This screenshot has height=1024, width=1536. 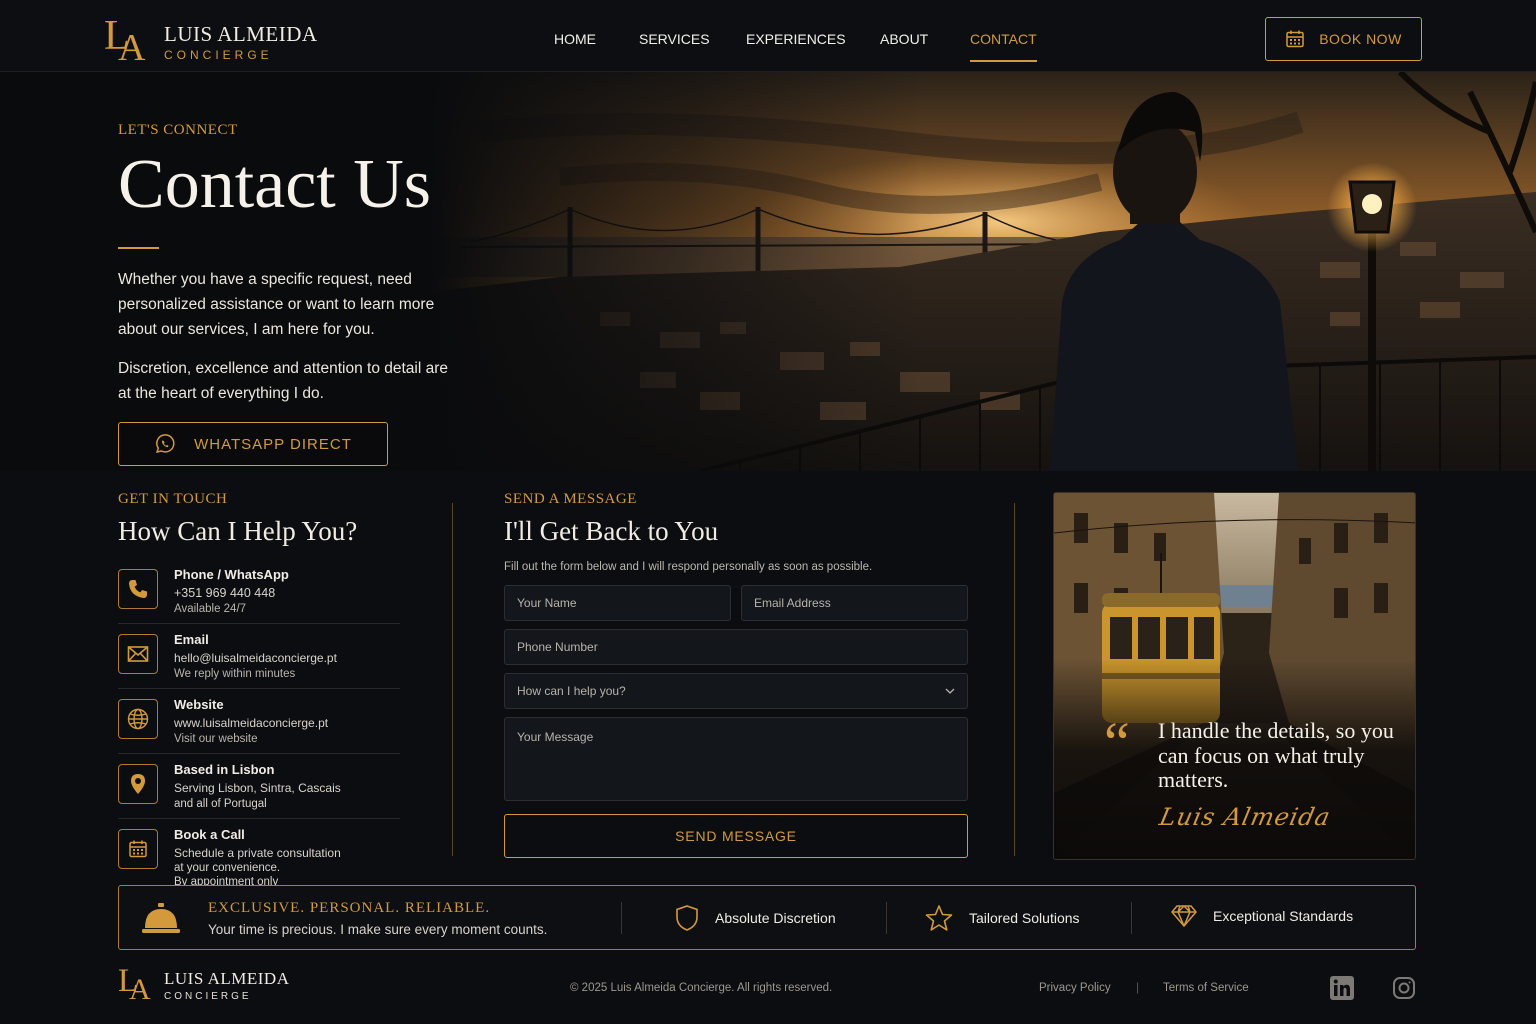 I want to click on instagram-icon, so click(x=1404, y=988).